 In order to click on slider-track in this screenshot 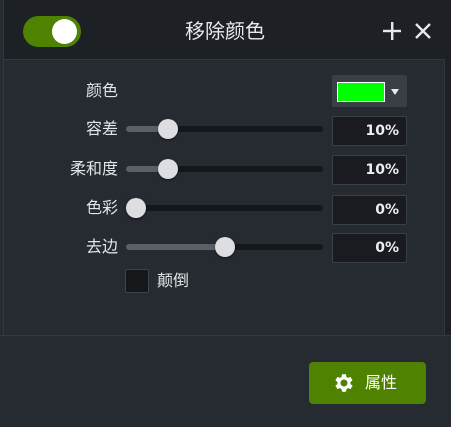, I will do `click(224, 208)`.